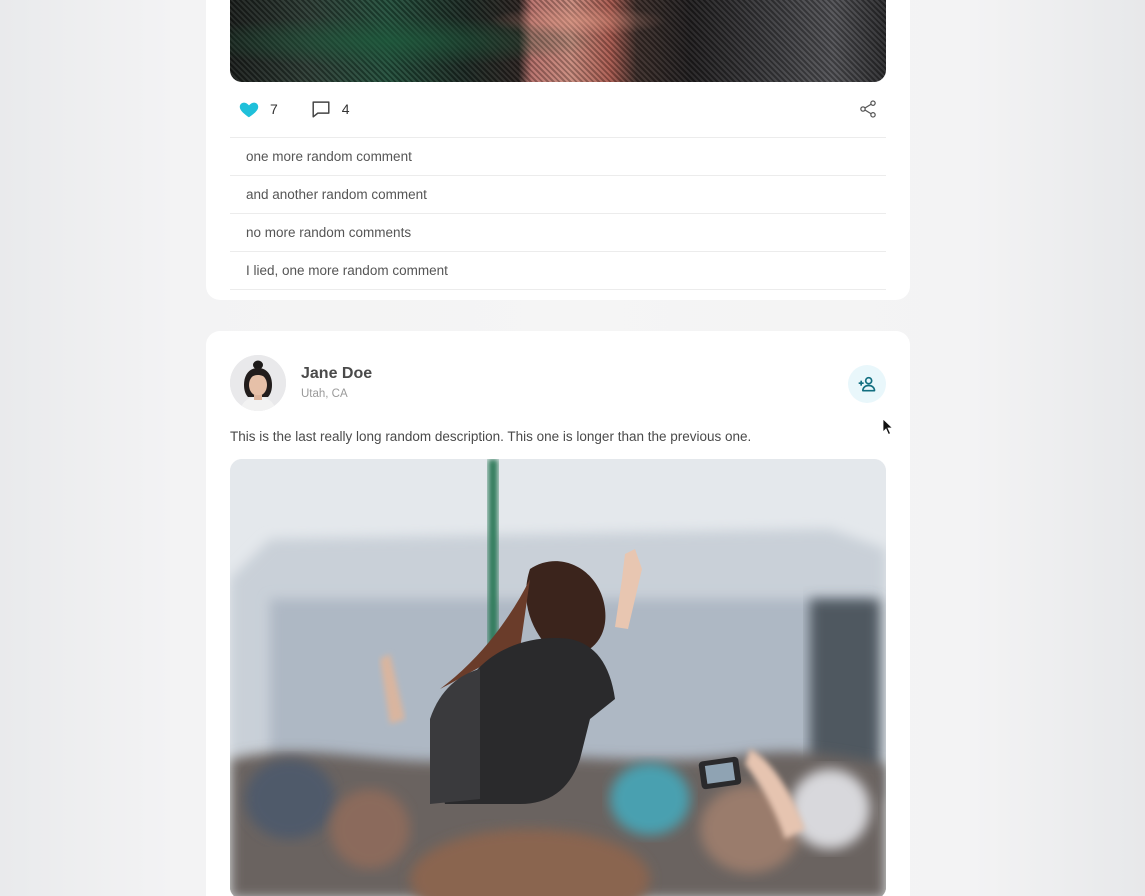 The width and height of the screenshot is (1145, 896). What do you see at coordinates (324, 394) in the screenshot?
I see `author-location: Utah, CA` at bounding box center [324, 394].